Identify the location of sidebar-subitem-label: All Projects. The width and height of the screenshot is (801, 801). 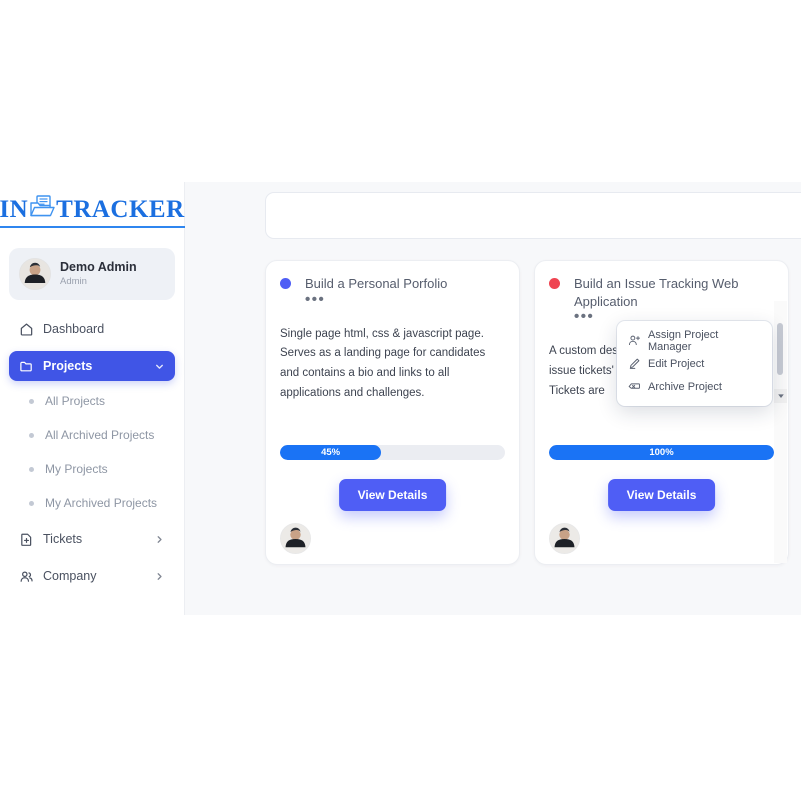
(75, 401).